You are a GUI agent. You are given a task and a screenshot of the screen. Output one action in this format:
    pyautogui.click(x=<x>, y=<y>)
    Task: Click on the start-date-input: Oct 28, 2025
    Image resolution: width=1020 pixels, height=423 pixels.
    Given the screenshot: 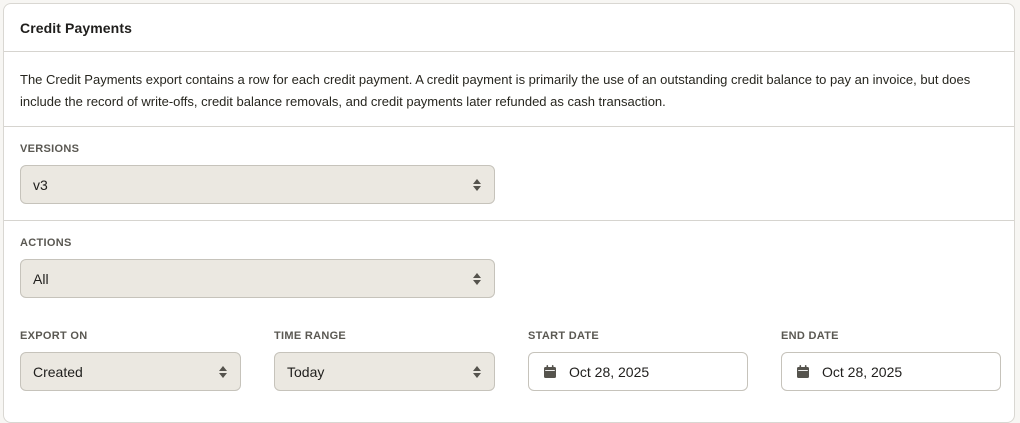 What is the action you would take?
    pyautogui.click(x=638, y=371)
    